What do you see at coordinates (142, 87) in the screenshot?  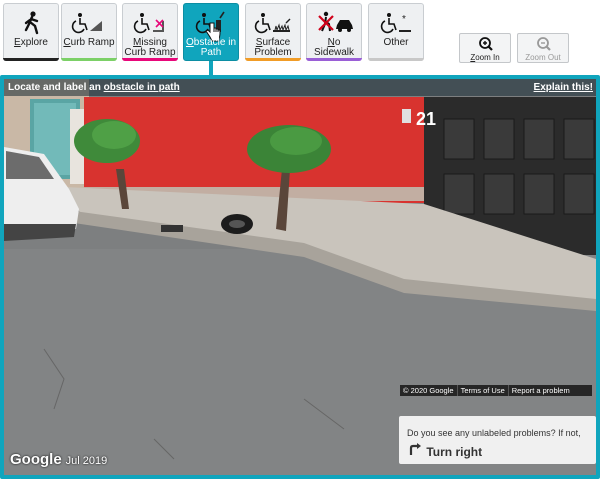 I see `obstacle-in-path-link: obstacle in path` at bounding box center [142, 87].